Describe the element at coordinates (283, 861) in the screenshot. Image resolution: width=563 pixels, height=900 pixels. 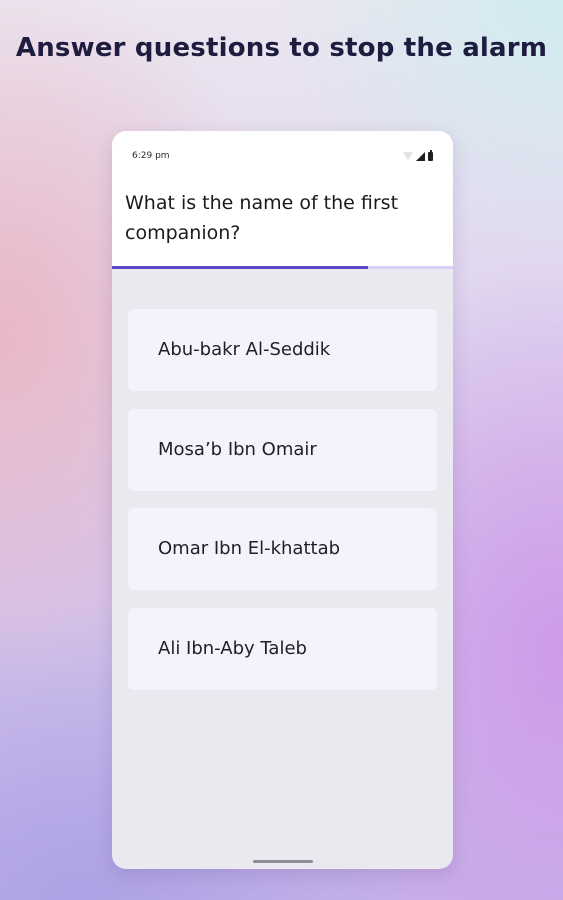
I see `home-indicator` at that location.